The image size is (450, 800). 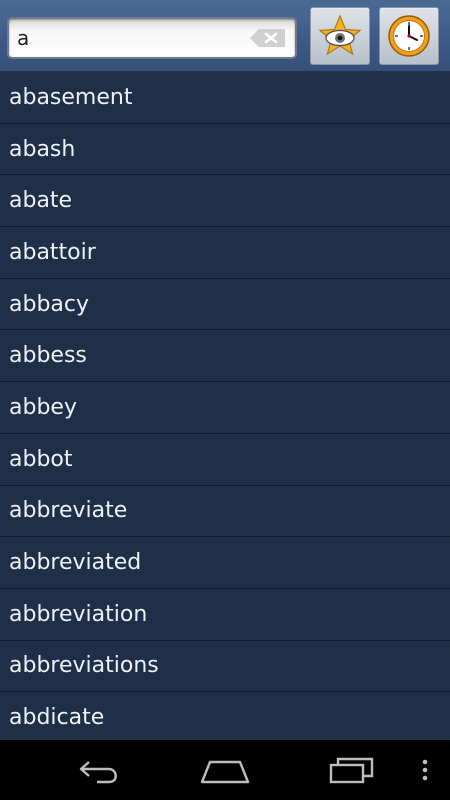 I want to click on back-icon, so click(x=98, y=772).